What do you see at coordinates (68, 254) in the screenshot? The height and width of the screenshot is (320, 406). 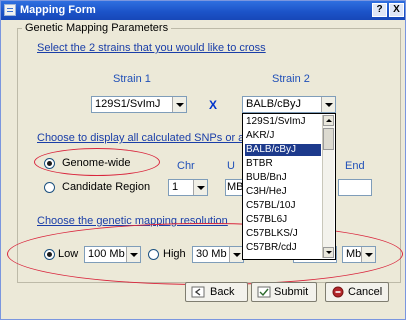 I see `low-label: Low` at bounding box center [68, 254].